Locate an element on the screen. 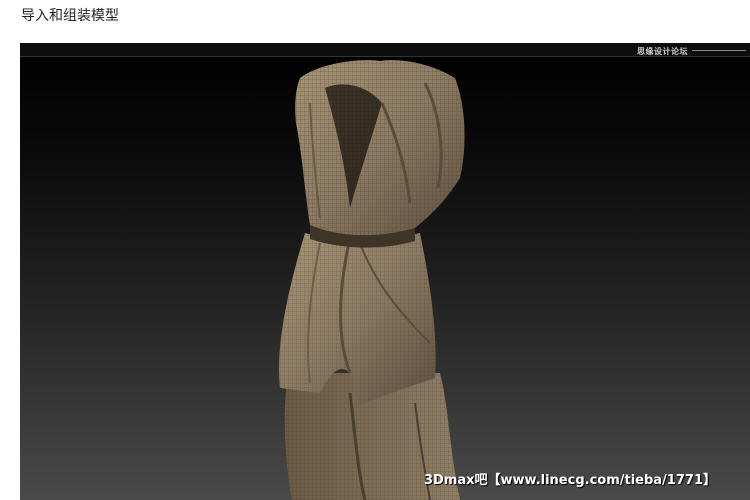 Image resolution: width=750 pixels, height=500 pixels. top-garment-shape is located at coordinates (380, 148).